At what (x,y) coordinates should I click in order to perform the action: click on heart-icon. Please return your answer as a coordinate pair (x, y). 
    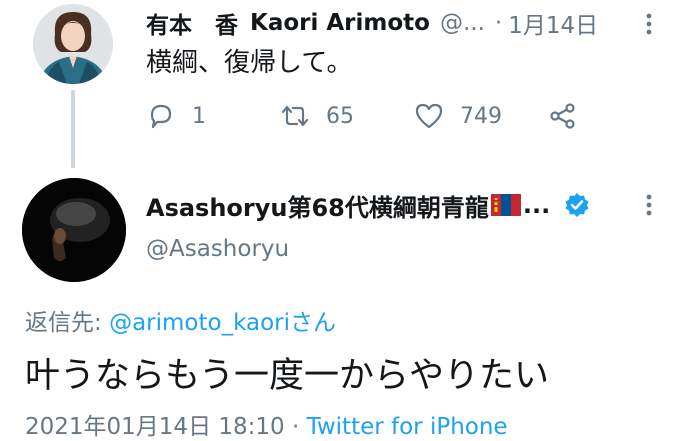
    Looking at the image, I should click on (429, 116).